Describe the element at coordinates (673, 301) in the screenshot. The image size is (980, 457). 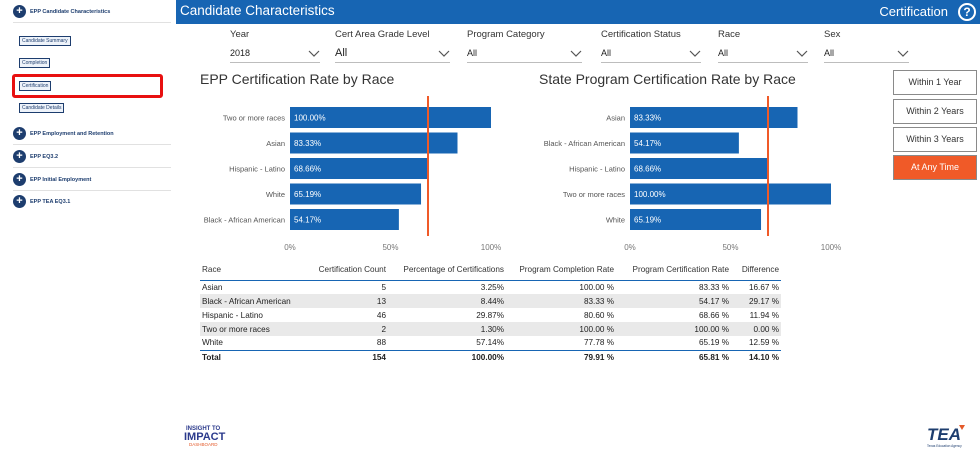
I see `table-cell: 54.17 %` at that location.